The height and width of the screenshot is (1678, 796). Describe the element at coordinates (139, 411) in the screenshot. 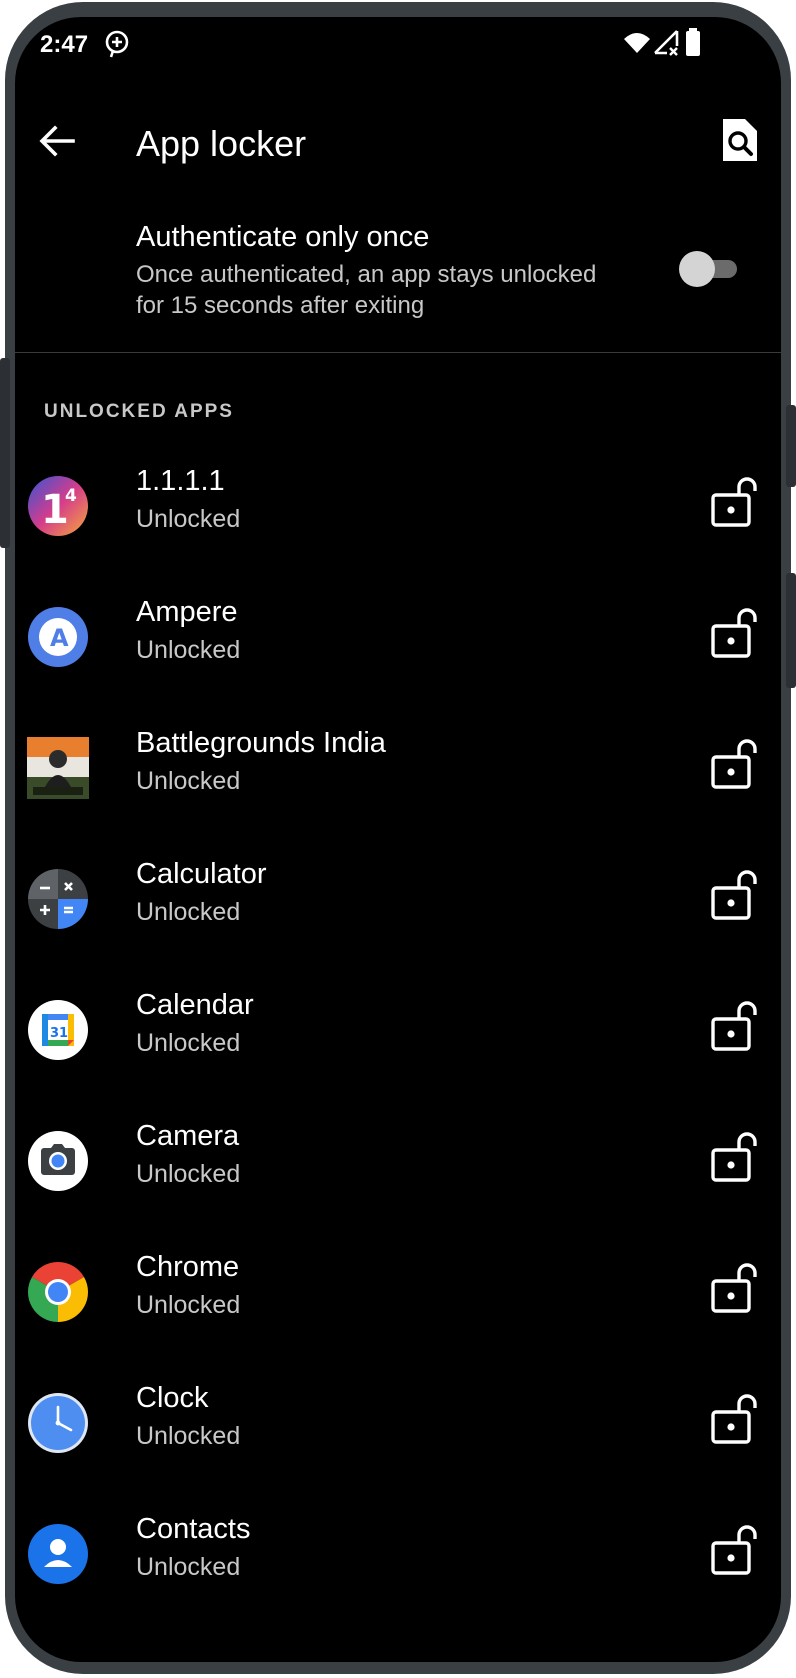

I see `section-header-unlocked-apps: UNLOCKED APPS` at that location.